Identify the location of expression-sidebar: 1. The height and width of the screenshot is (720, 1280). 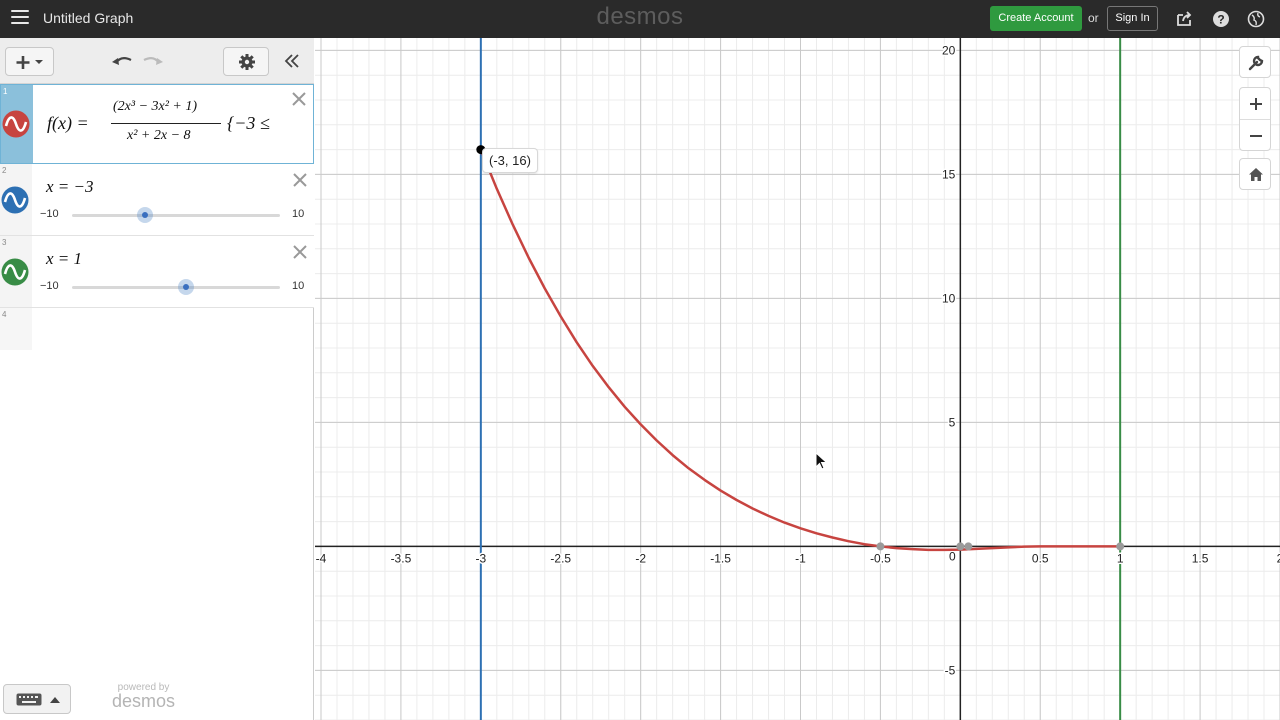
(17, 124).